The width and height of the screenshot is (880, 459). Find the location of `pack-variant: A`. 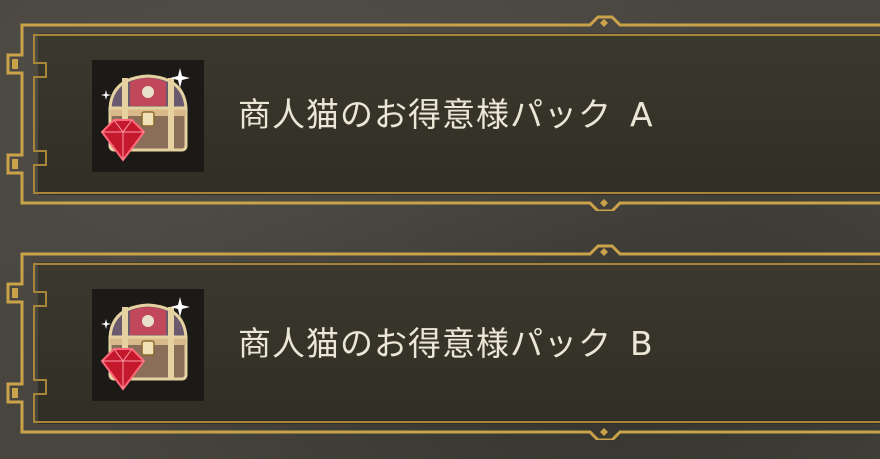

pack-variant: A is located at coordinates (642, 114).